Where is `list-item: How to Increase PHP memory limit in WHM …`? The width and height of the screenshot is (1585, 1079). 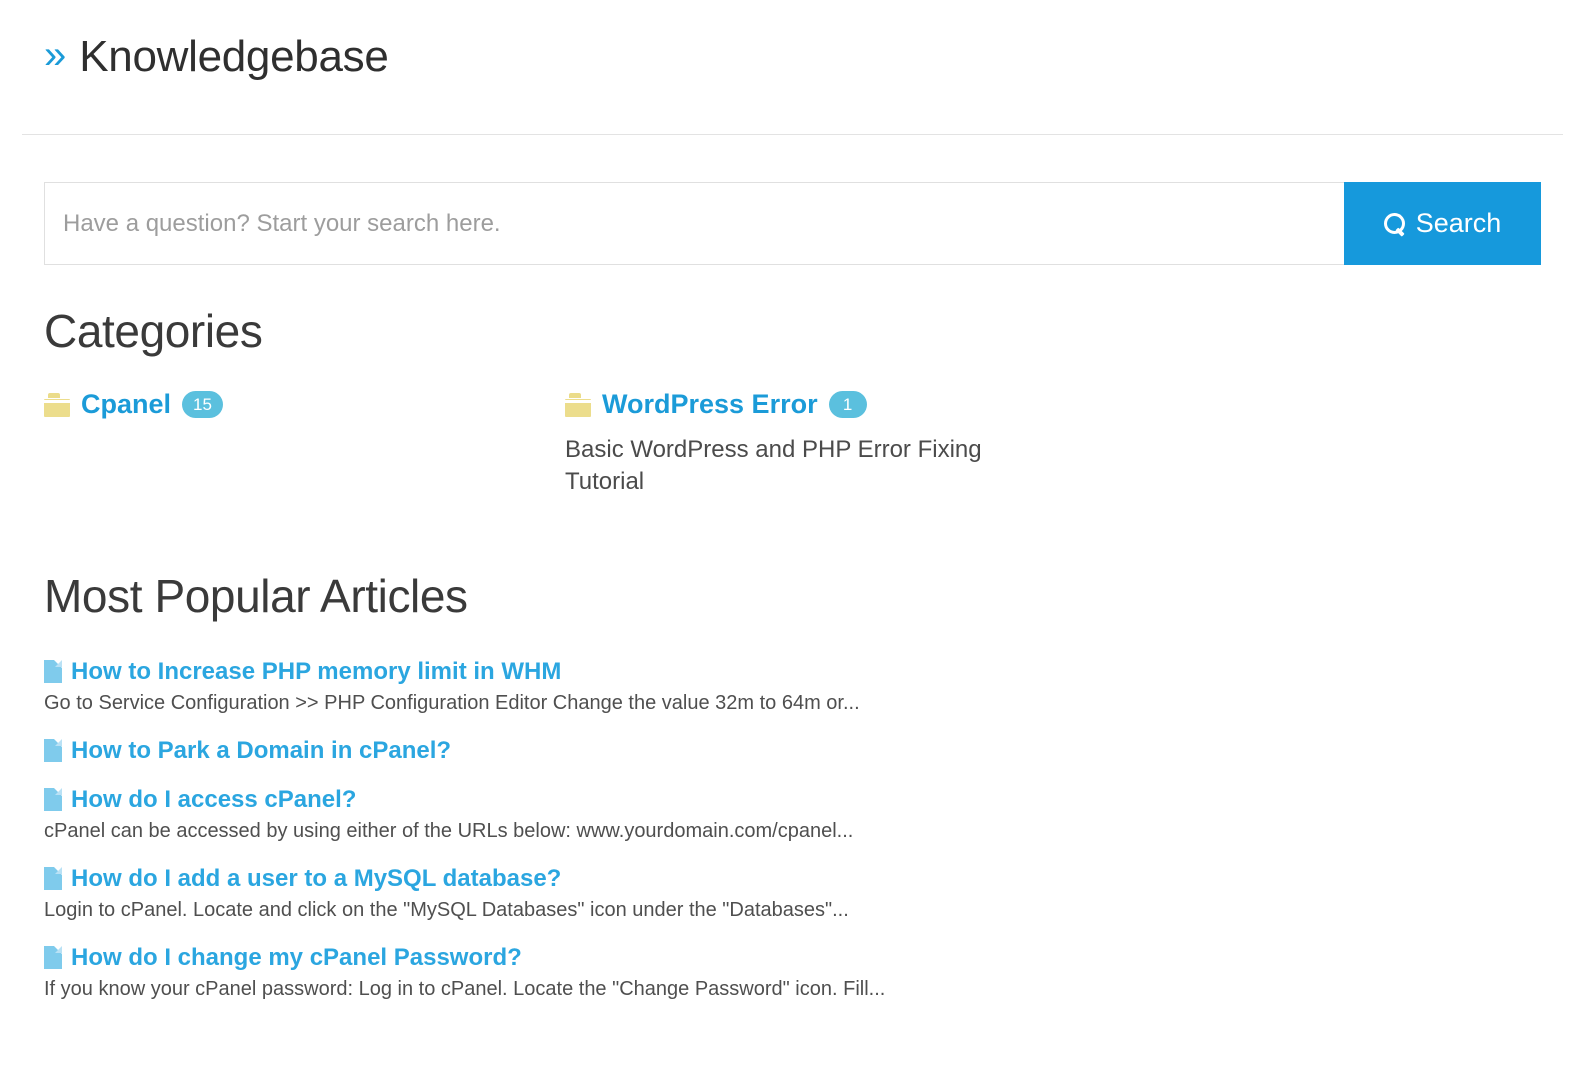 list-item: How to Increase PHP memory limit in WHM … is located at coordinates (814, 687).